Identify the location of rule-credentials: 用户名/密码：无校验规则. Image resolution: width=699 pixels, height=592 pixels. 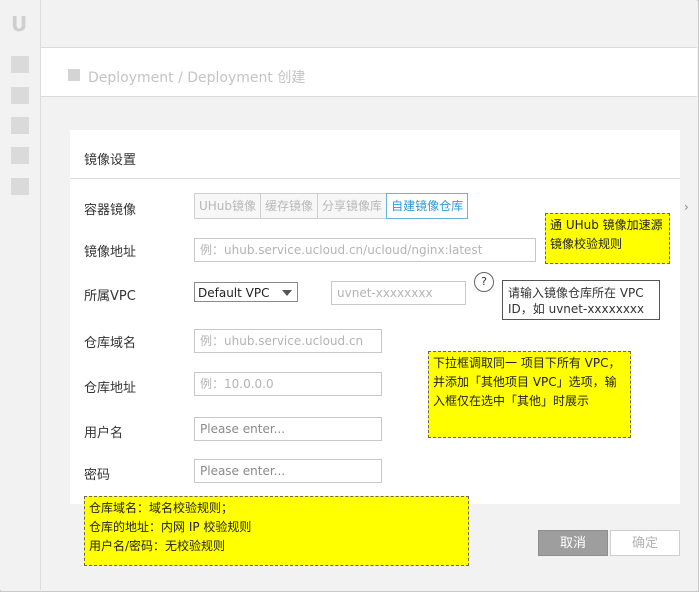
(157, 546).